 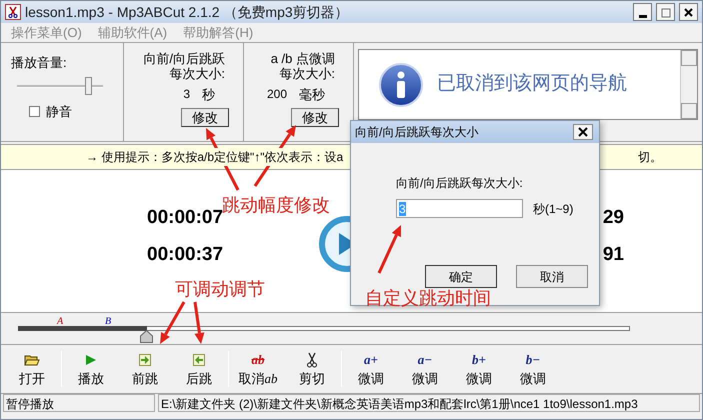 I want to click on slider-thumb, so click(x=88, y=85).